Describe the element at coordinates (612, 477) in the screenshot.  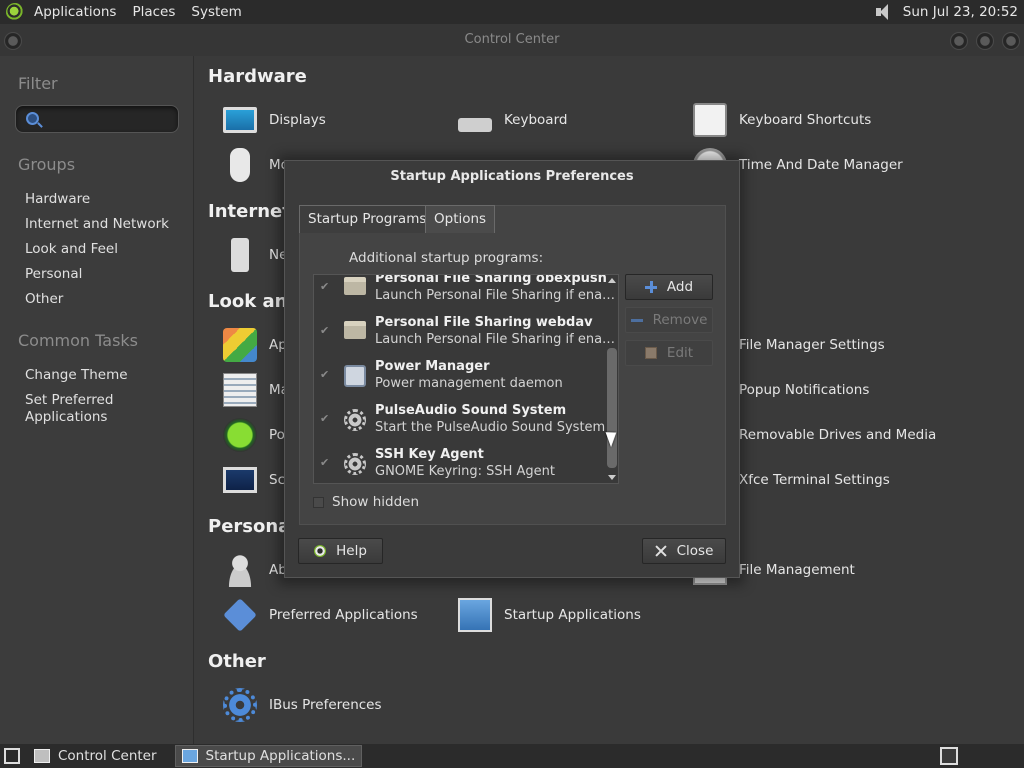
I see `scroll-down-arrow-icon` at that location.